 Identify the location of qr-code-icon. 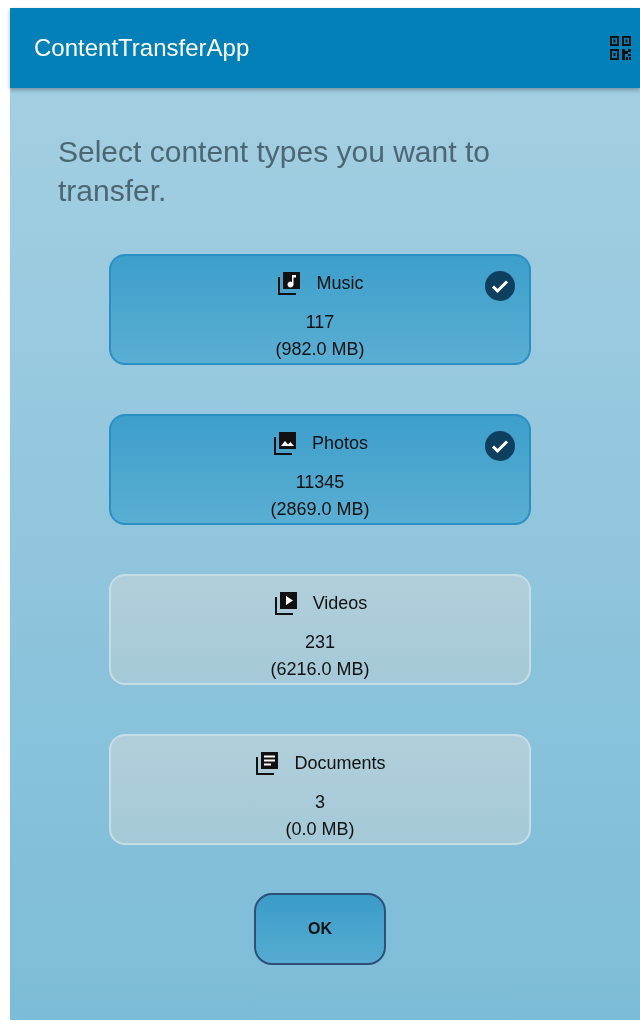
(621, 48).